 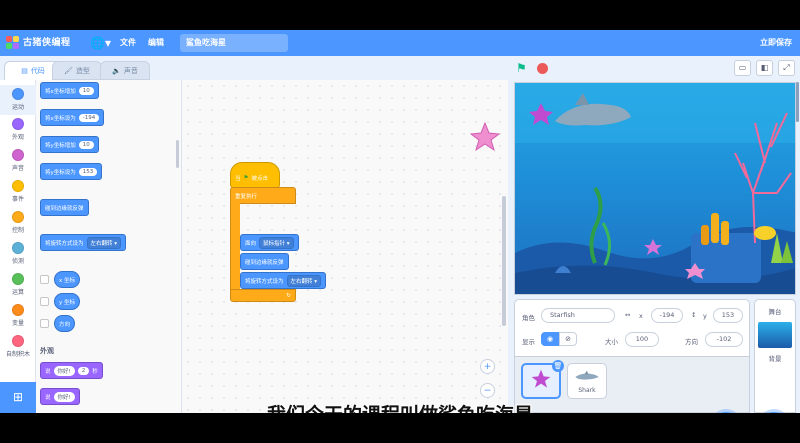 I want to click on size-label: 大小, so click(x=611, y=342).